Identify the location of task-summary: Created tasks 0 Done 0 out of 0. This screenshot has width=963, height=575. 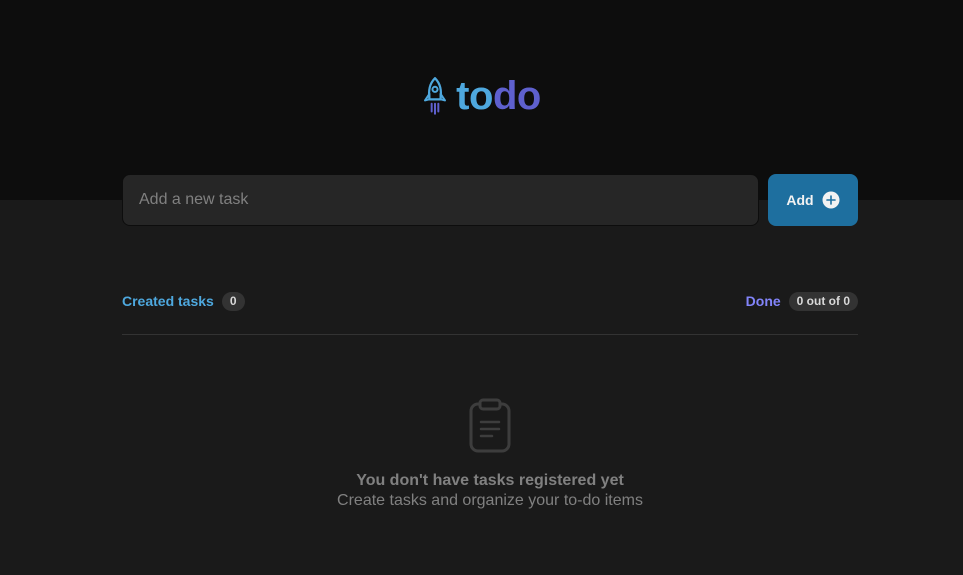
(490, 301).